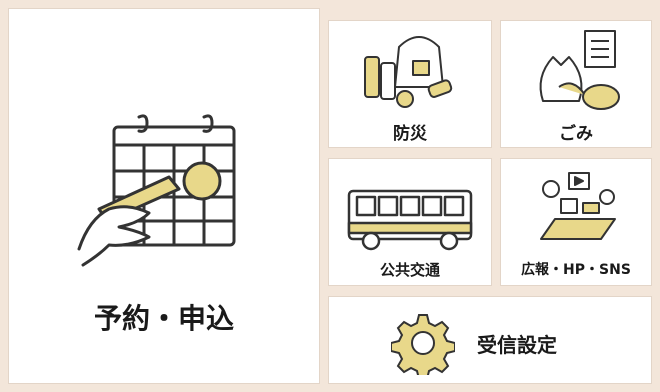  I want to click on bus-icon, so click(410, 220).